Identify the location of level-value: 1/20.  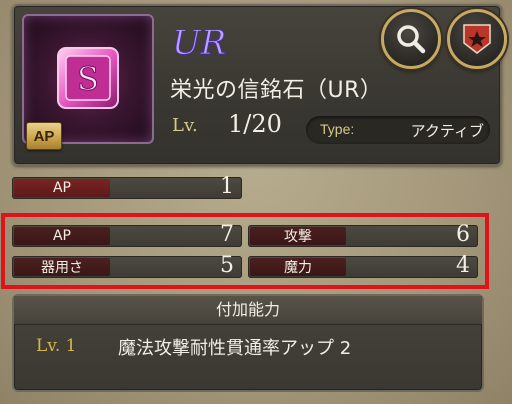
(255, 124).